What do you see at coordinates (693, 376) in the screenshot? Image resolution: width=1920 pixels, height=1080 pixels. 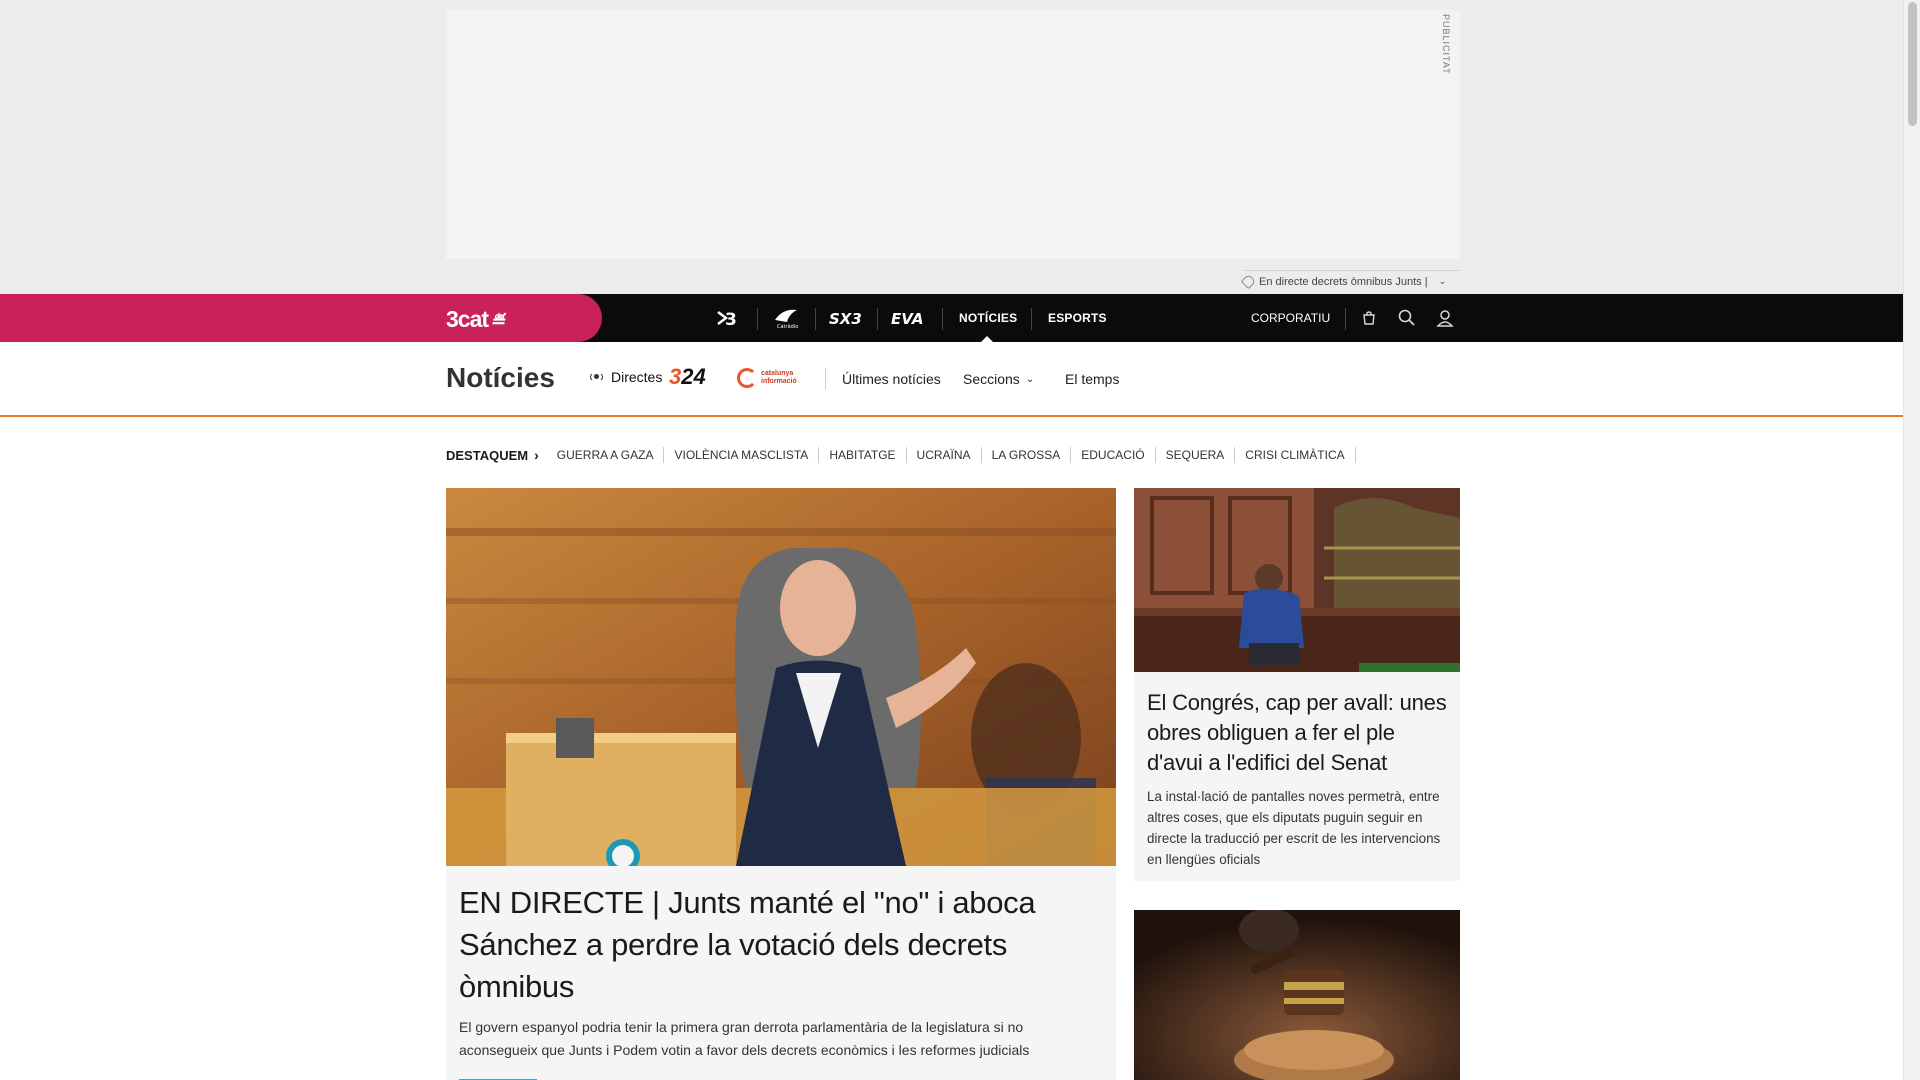 I see `logo-324-rest: 24` at bounding box center [693, 376].